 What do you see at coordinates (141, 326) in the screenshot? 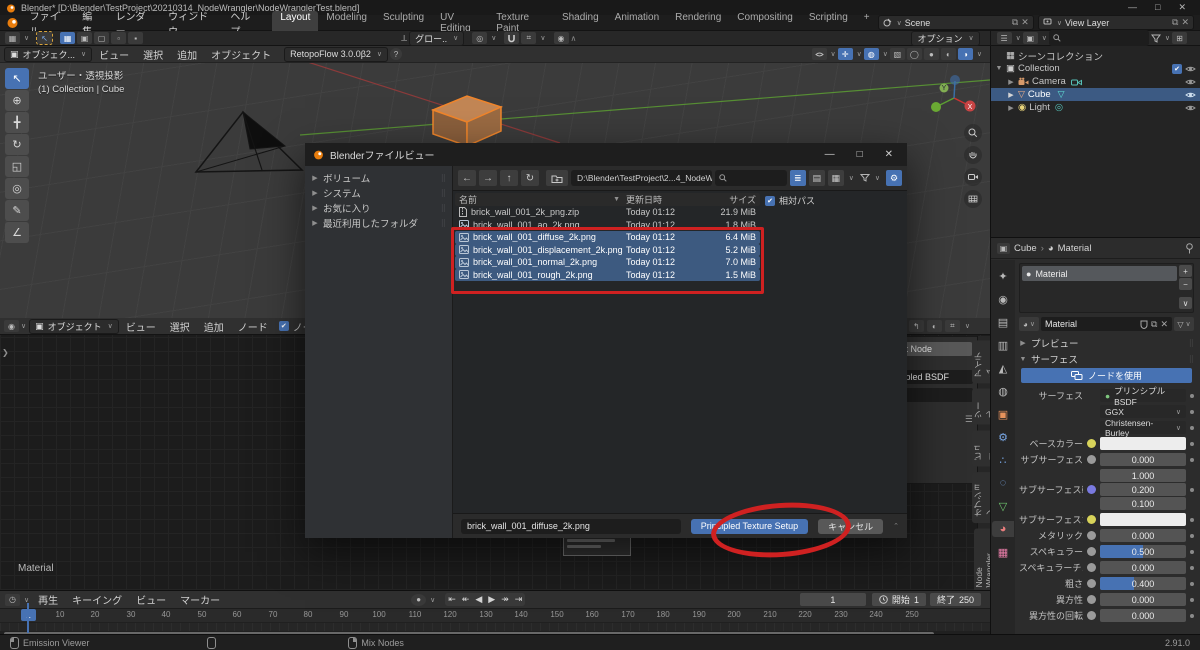
I see `shader-menu-item: ビュー` at bounding box center [141, 326].